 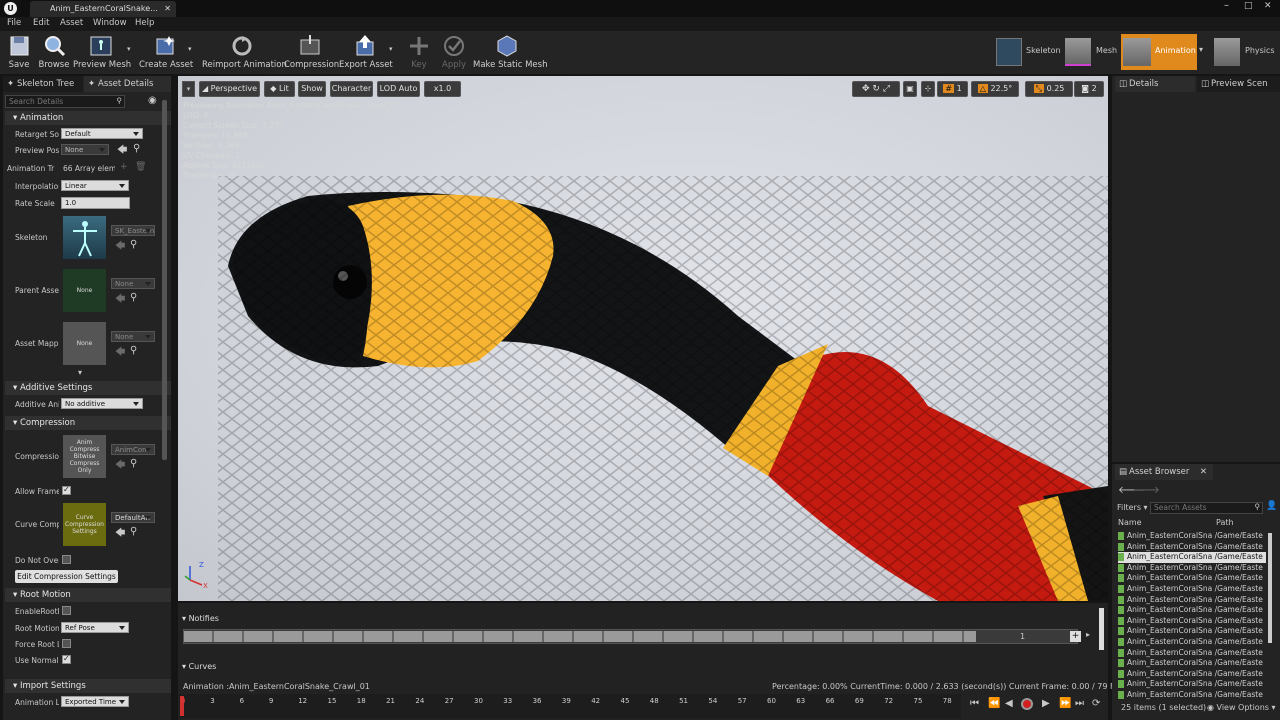 What do you see at coordinates (95, 627) in the screenshot?
I see `root-motion-dropdown: Ref Pose` at bounding box center [95, 627].